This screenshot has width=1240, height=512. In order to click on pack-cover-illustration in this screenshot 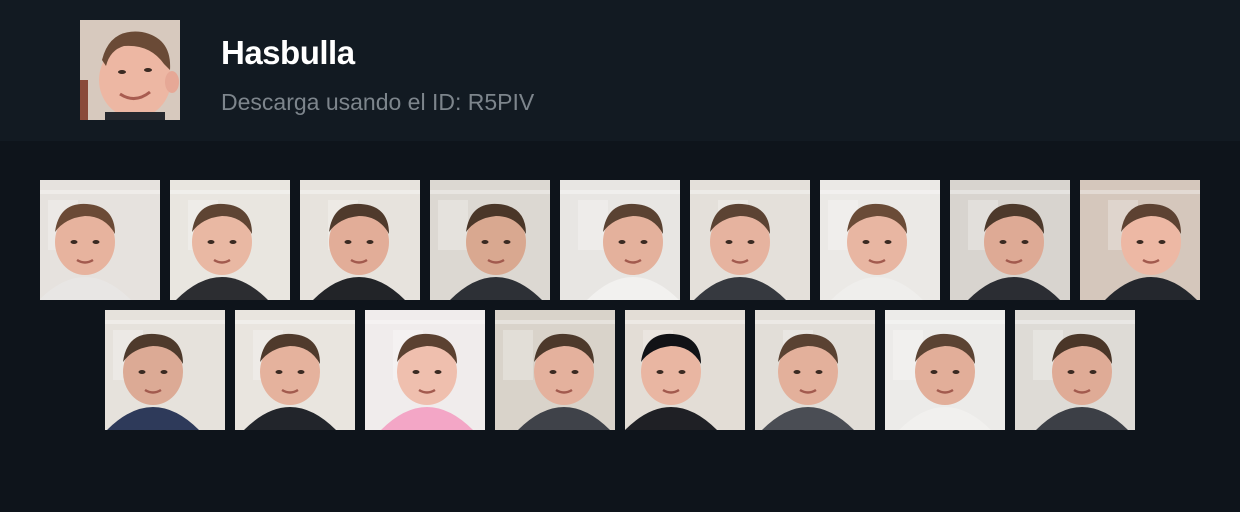, I will do `click(130, 70)`.